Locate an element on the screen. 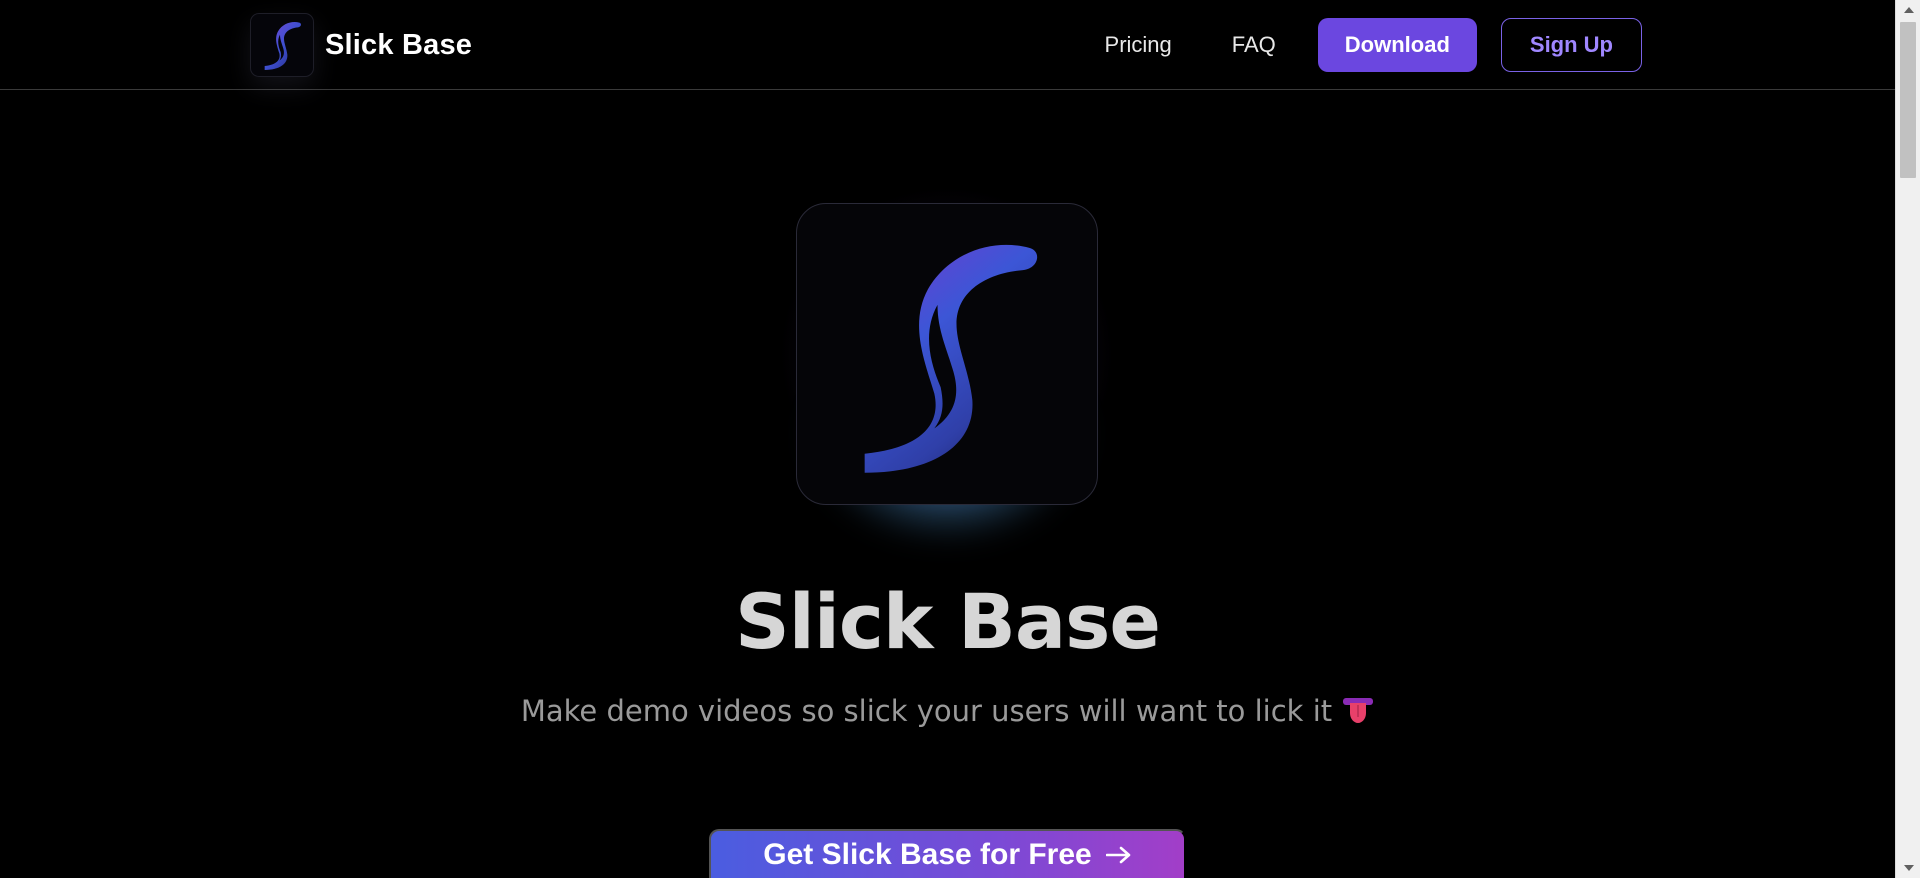 The width and height of the screenshot is (1920, 878). sign-up-button: Sign Up is located at coordinates (1571, 45).